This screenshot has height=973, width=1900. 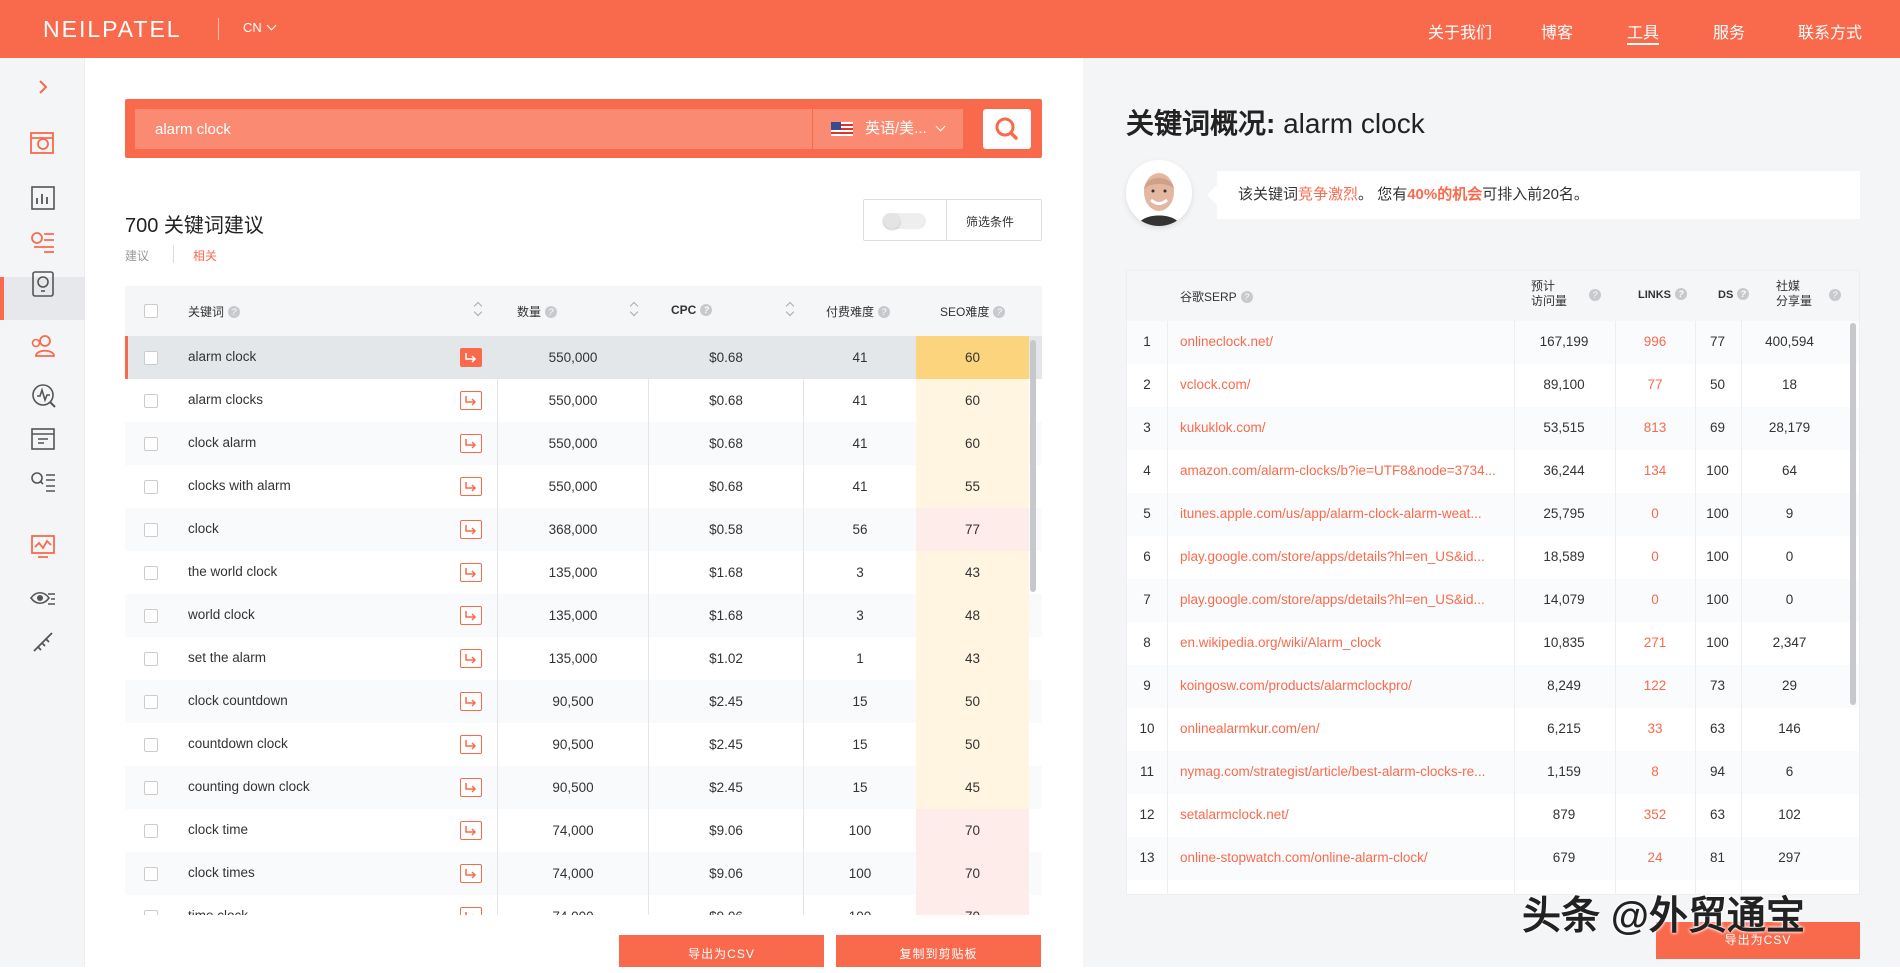 What do you see at coordinates (583, 400) in the screenshot?
I see `table-row: alarm clocks 550,000 $0.68 41 60` at bounding box center [583, 400].